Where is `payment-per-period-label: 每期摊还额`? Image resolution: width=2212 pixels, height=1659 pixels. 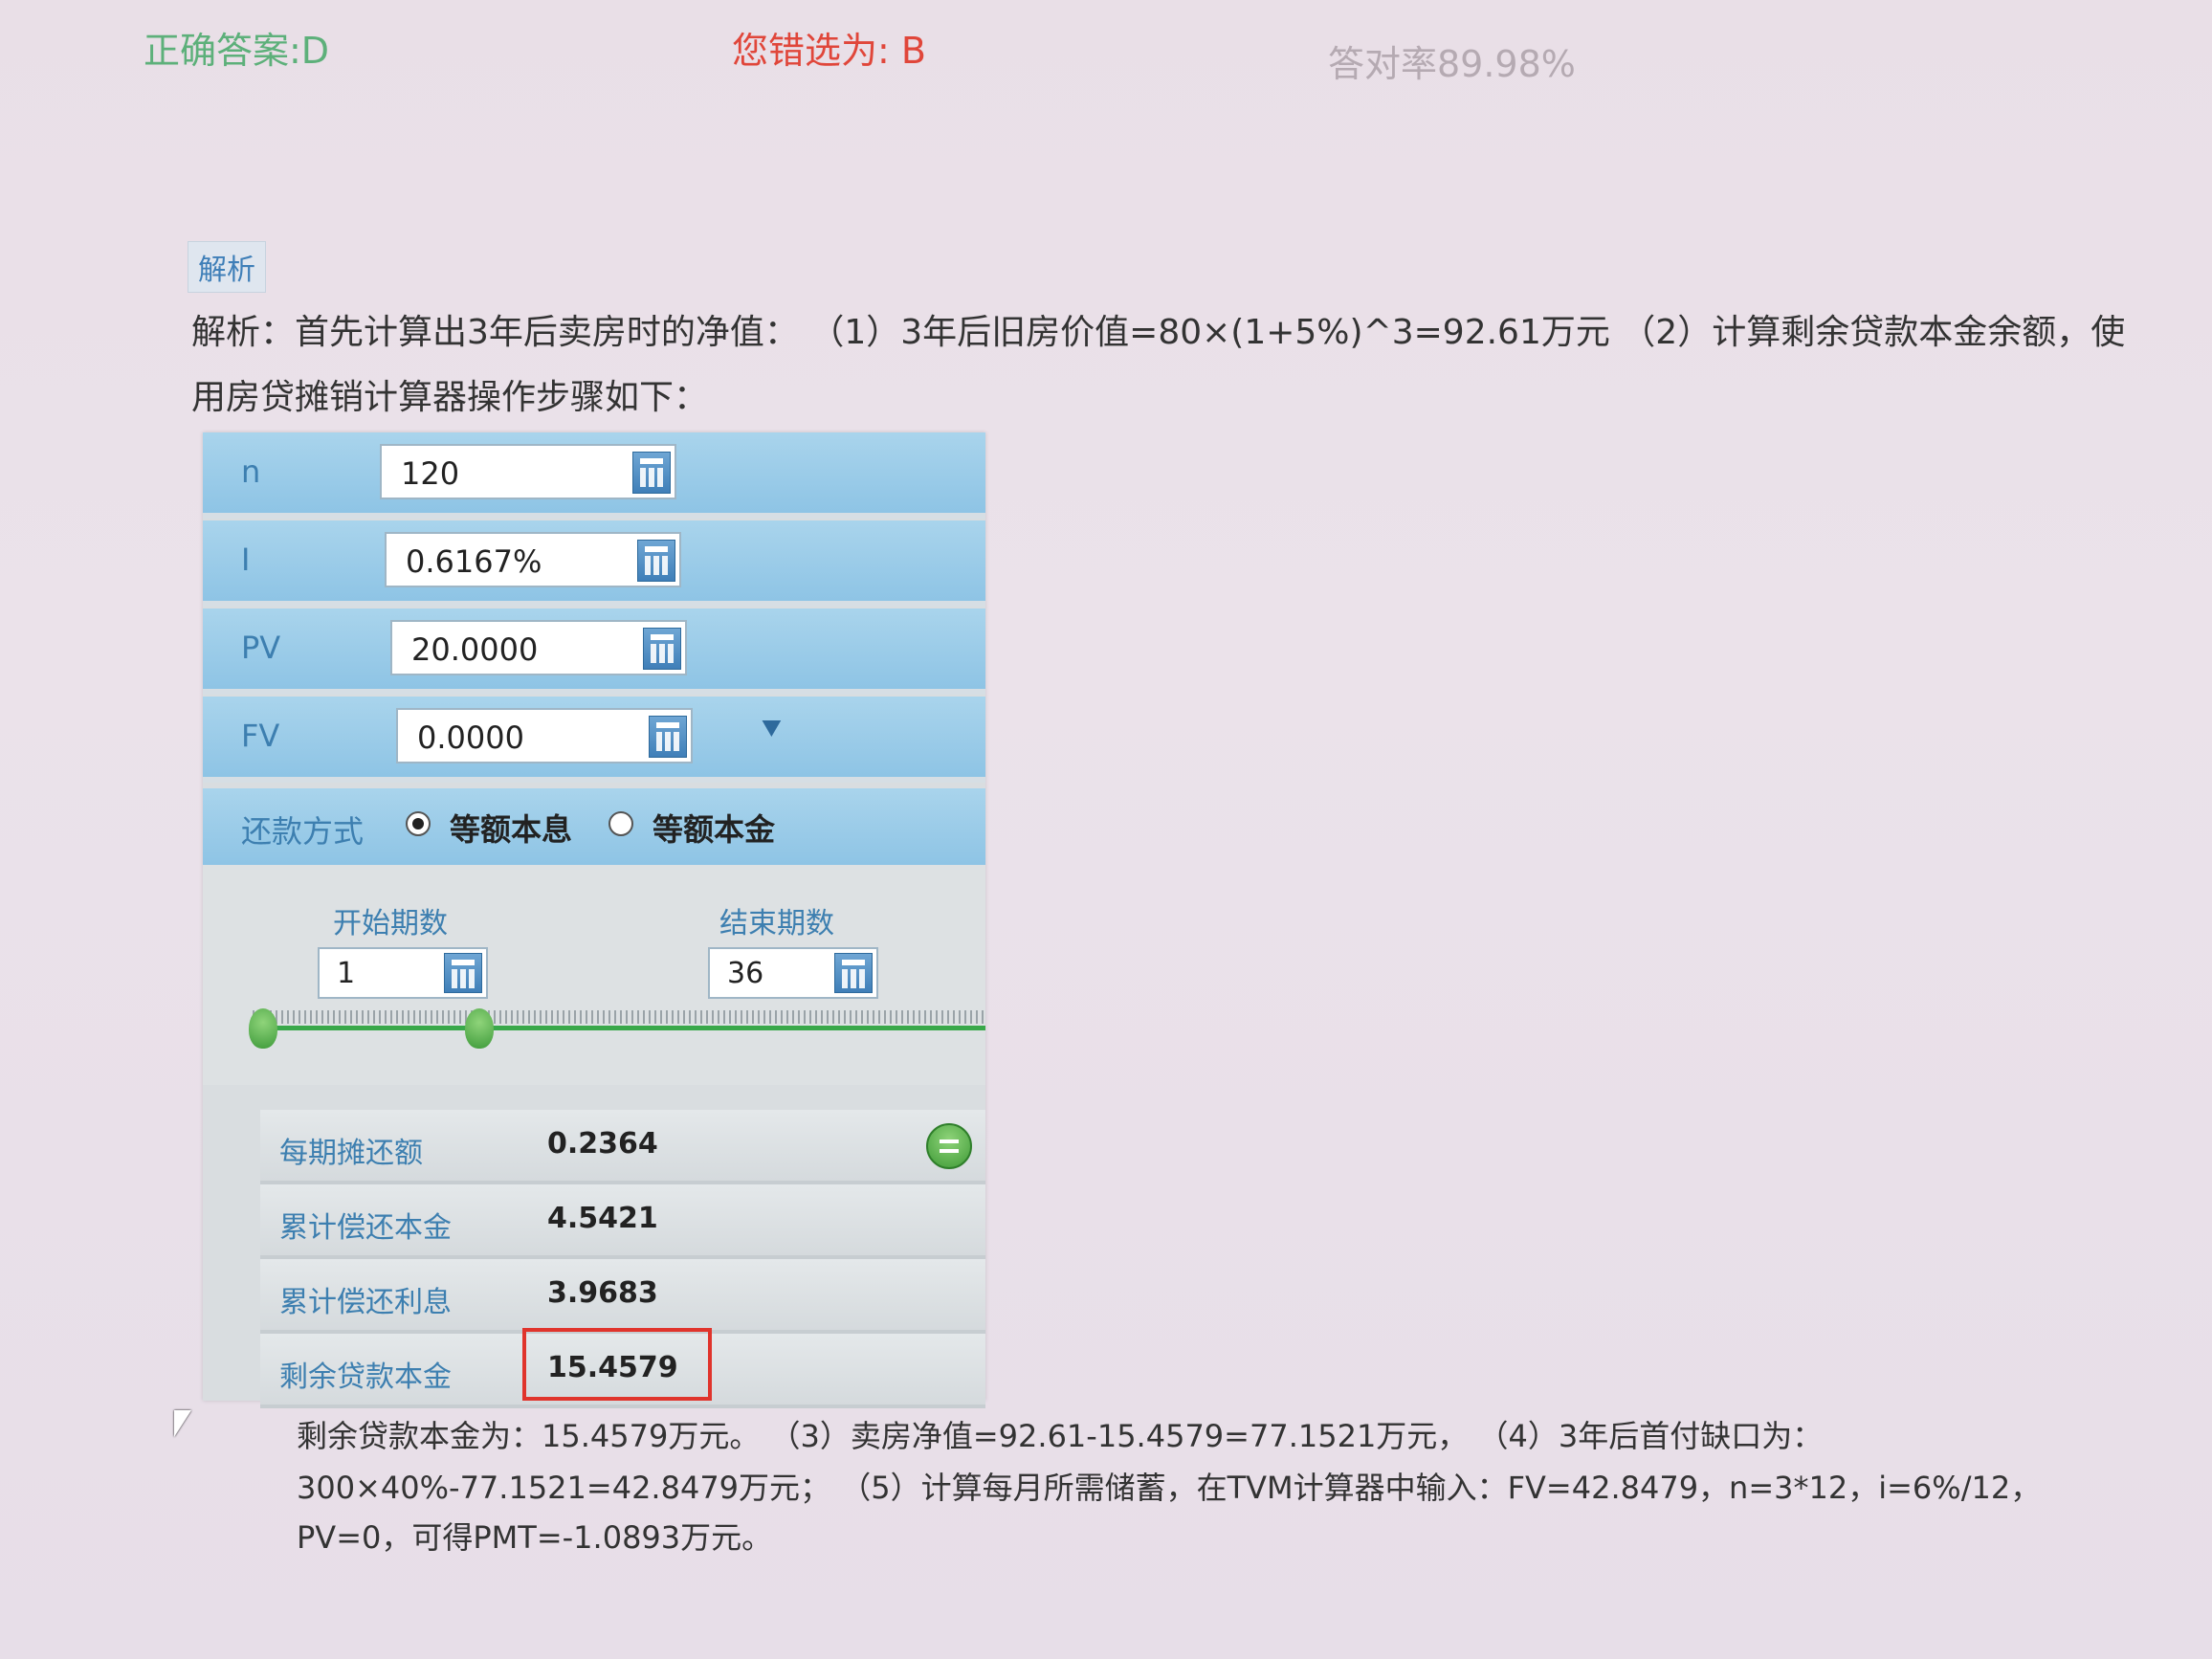 payment-per-period-label: 每期摊还额 is located at coordinates (351, 1153).